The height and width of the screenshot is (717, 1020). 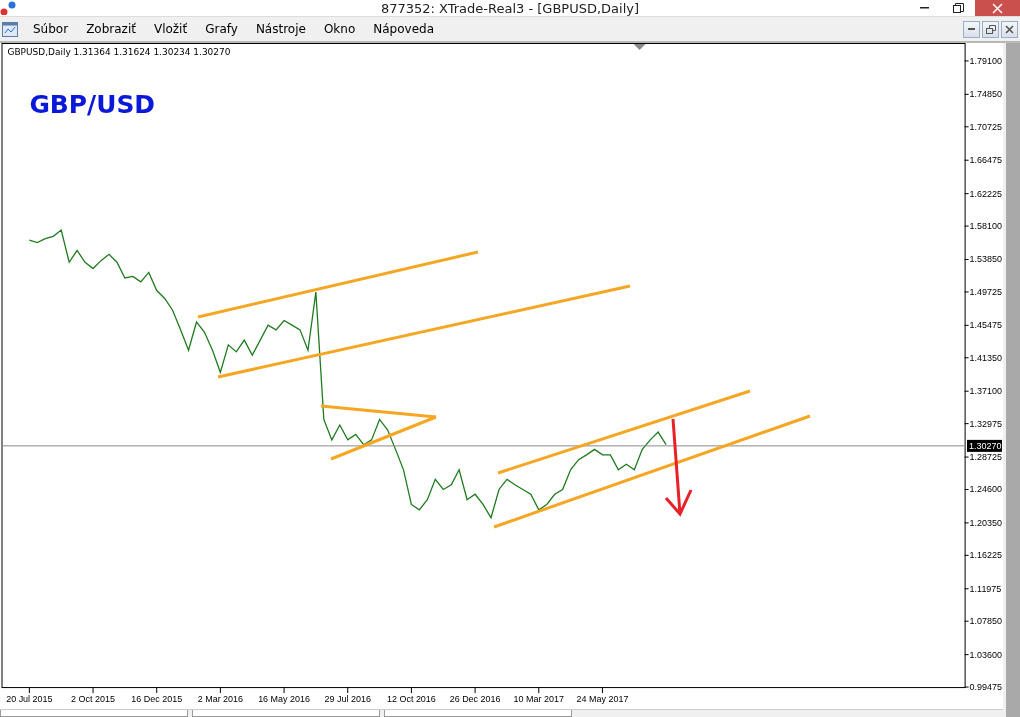 What do you see at coordinates (1011, 380) in the screenshot?
I see `scrollbar` at bounding box center [1011, 380].